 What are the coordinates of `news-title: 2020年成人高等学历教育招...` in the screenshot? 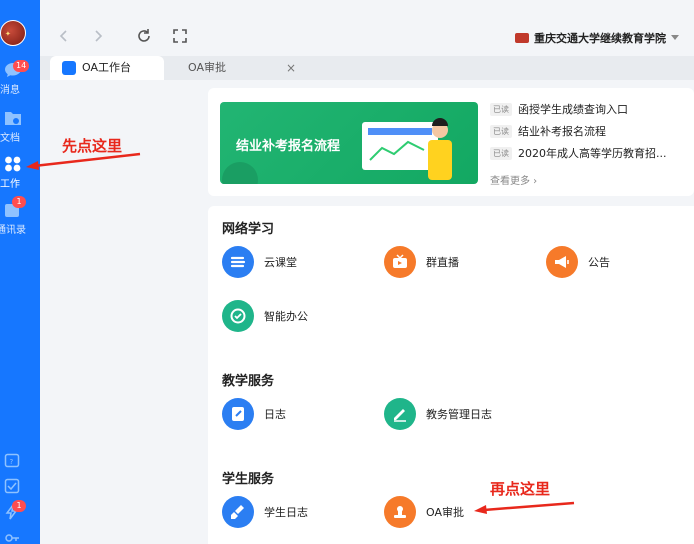 It's located at (592, 153).